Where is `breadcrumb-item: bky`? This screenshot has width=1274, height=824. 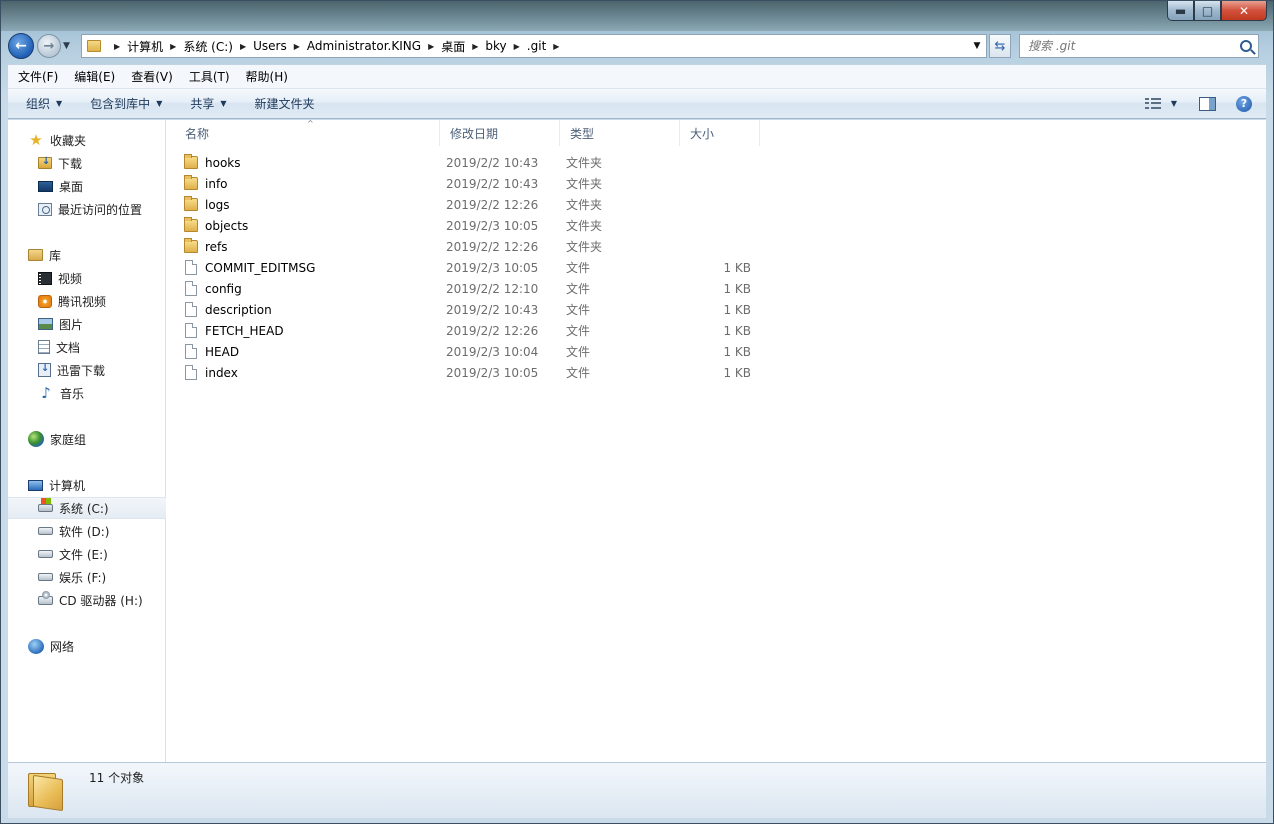
breadcrumb-item: bky is located at coordinates (495, 46).